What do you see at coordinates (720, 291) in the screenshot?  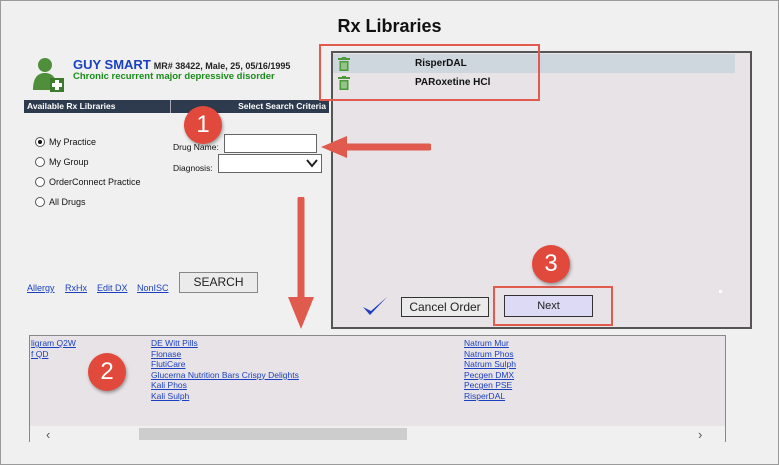 I see `decorative-dot` at bounding box center [720, 291].